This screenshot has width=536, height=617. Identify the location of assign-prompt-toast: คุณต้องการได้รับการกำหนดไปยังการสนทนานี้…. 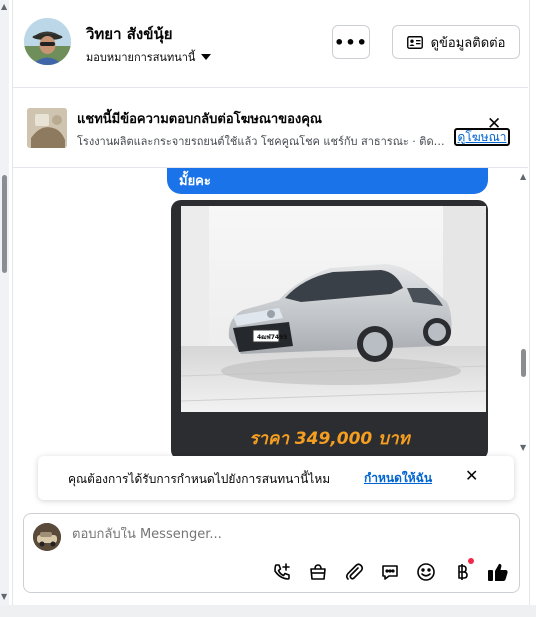
(276, 478).